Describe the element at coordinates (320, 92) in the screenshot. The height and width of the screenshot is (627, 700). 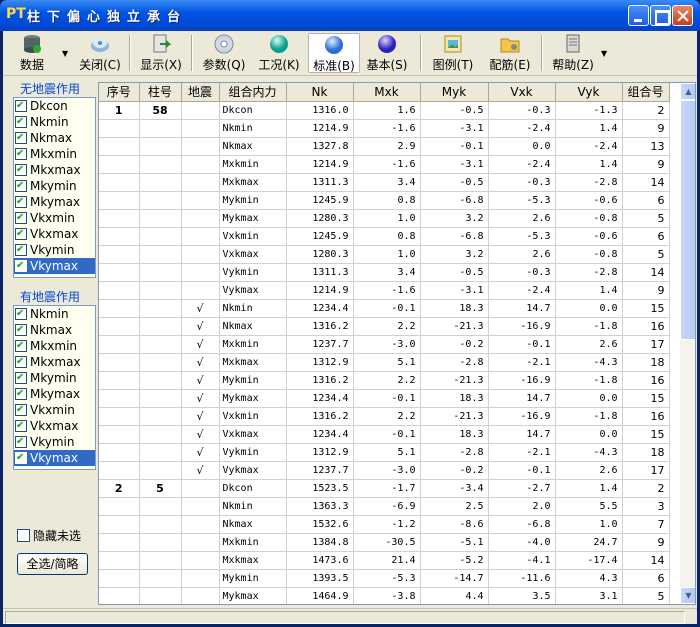
I see `column-header: Nk` at that location.